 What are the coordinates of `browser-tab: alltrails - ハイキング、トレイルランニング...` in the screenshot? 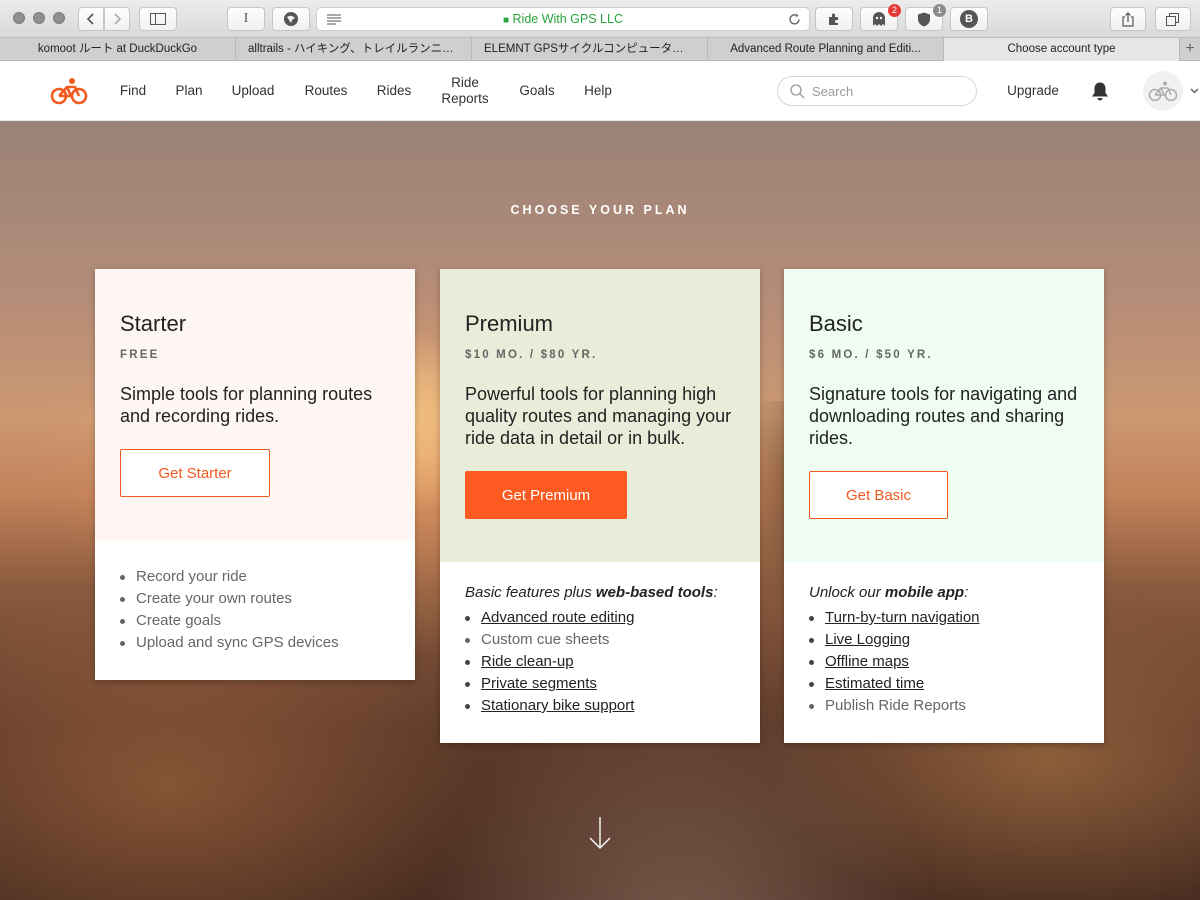 It's located at (354, 49).